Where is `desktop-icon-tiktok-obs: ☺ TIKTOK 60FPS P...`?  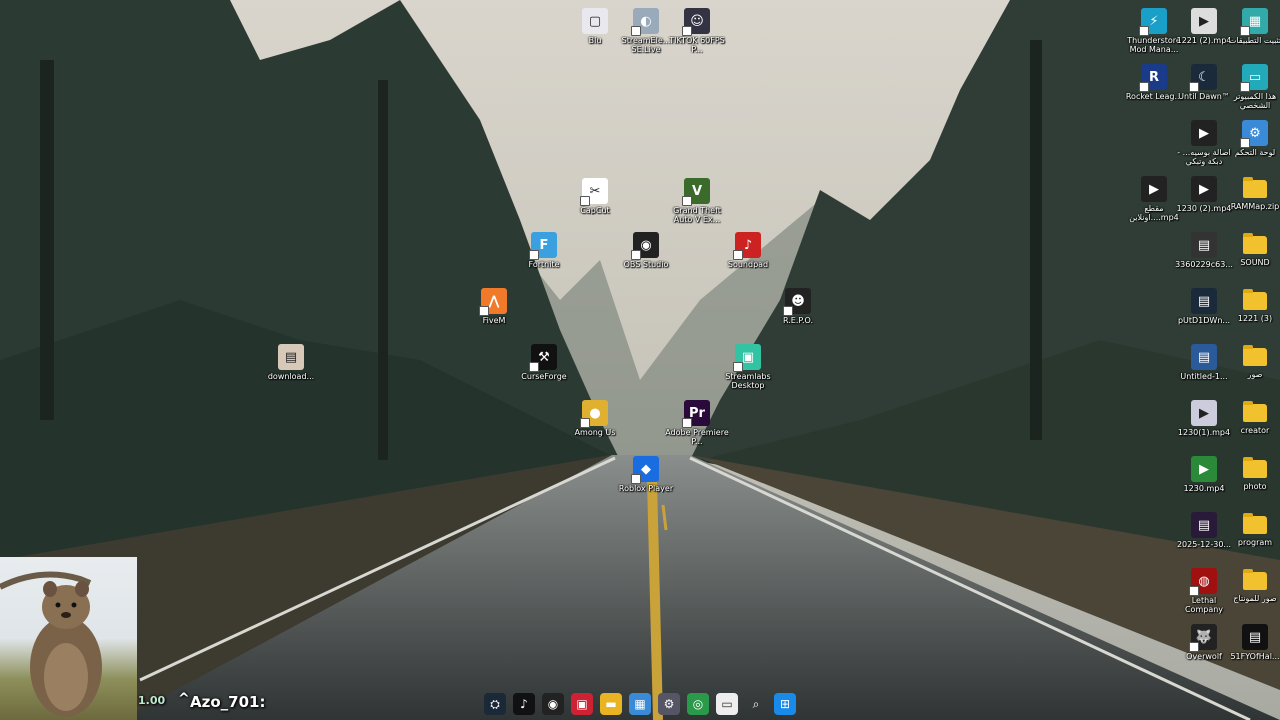
desktop-icon-tiktok-obs: ☺ TIKTOK 60FPS P... is located at coordinates (697, 35).